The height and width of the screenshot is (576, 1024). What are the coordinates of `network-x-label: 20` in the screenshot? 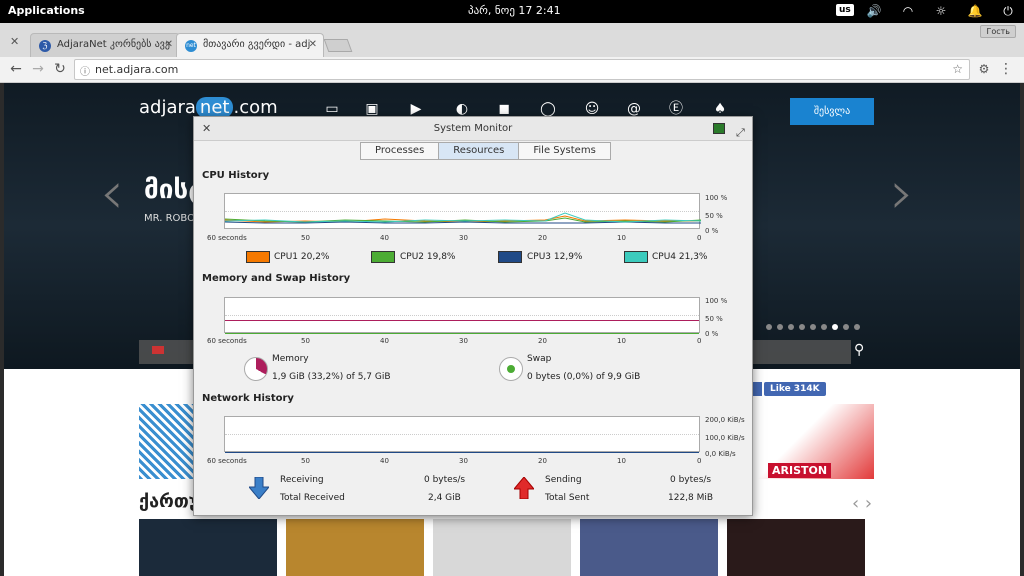 It's located at (542, 461).